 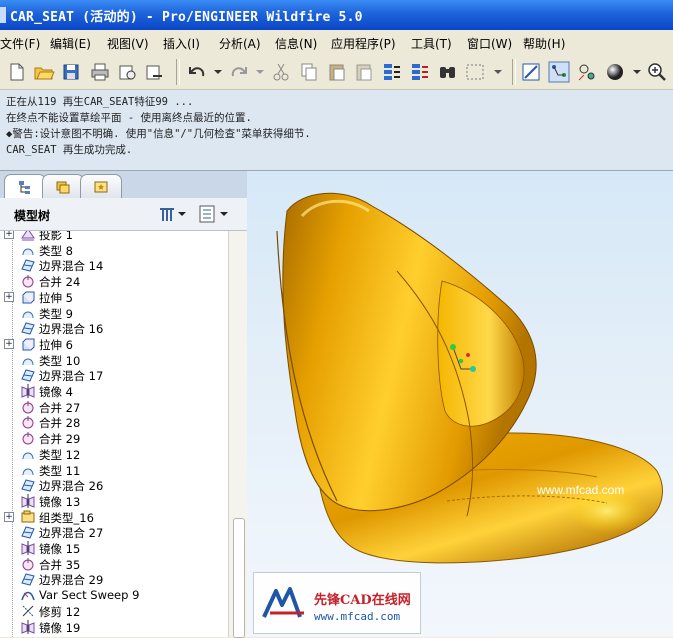 I want to click on menu-insert: 插入(I), so click(x=181, y=43).